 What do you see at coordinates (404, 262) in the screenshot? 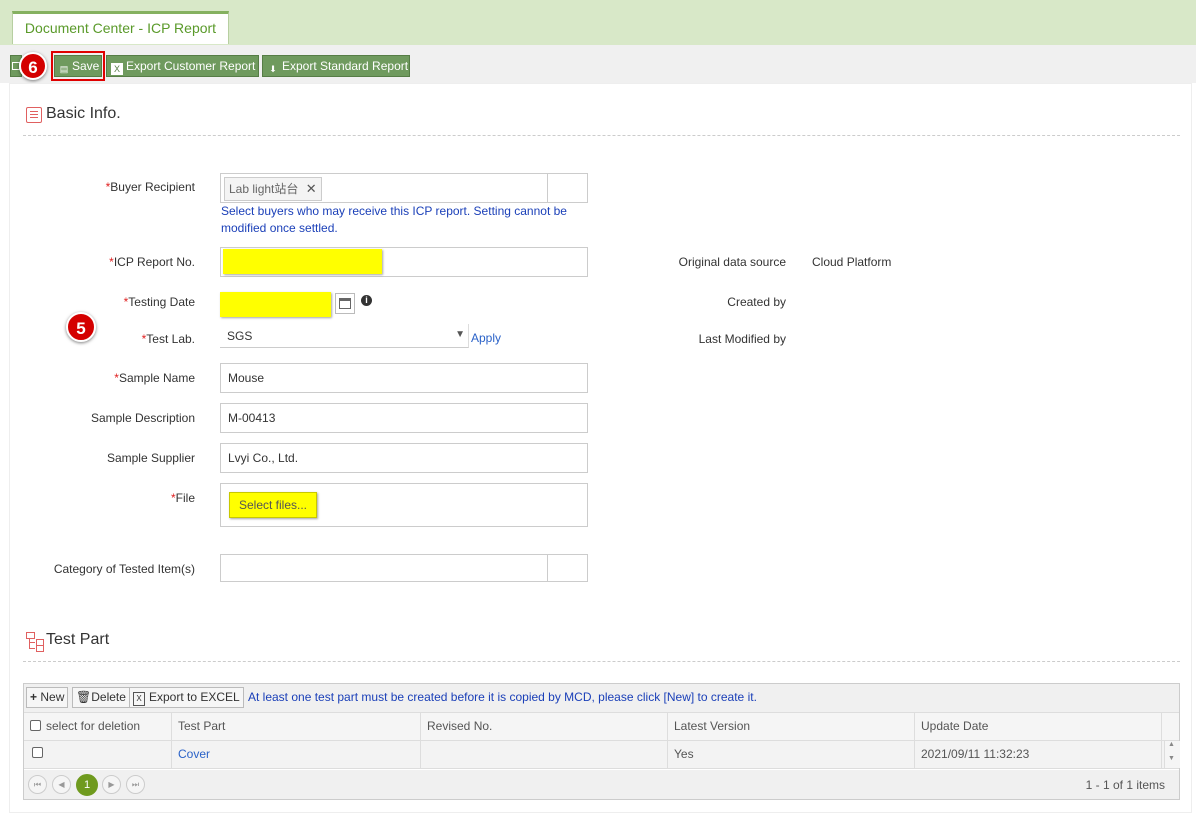
I see `icp-report-no-input` at bounding box center [404, 262].